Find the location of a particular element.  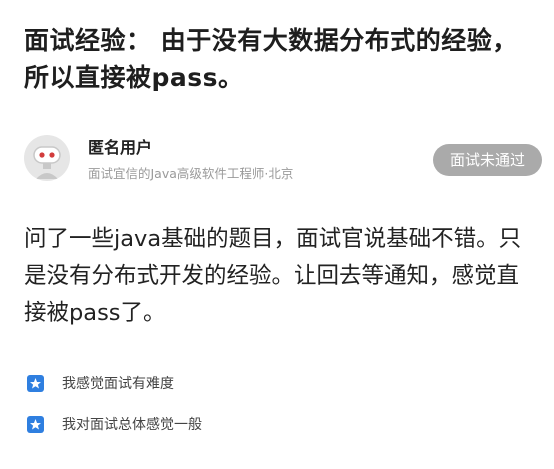

status-badge: 面试未通过 is located at coordinates (487, 160).